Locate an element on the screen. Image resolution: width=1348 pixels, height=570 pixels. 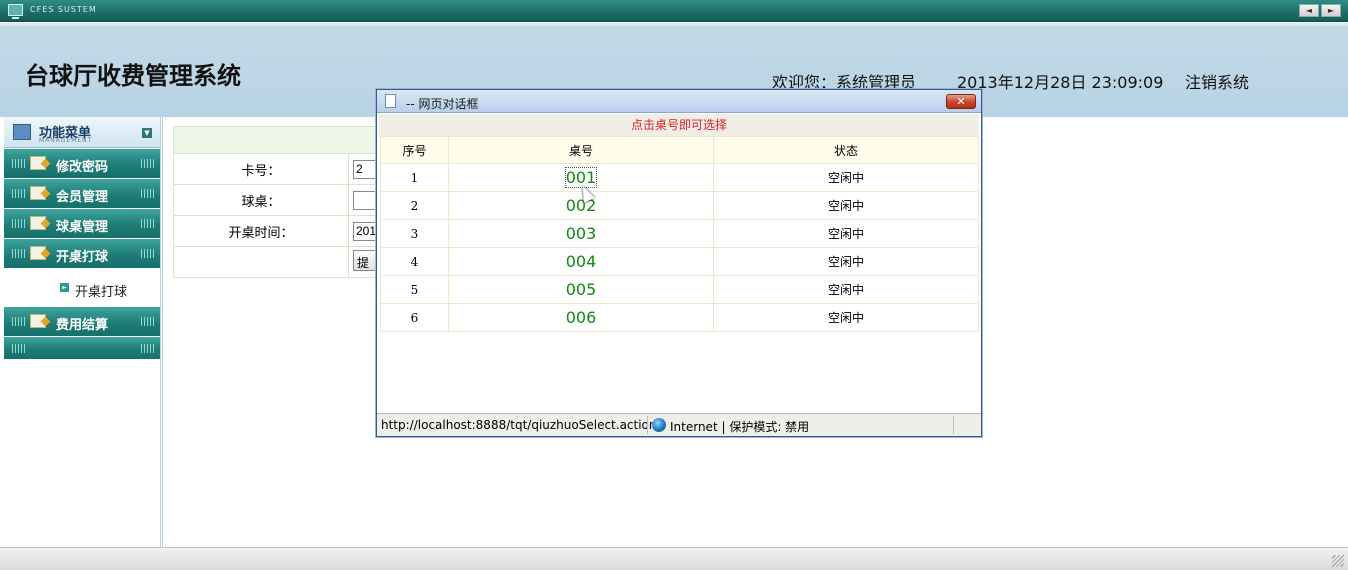
app-title: 台球厅收费管理系统 is located at coordinates (133, 75).